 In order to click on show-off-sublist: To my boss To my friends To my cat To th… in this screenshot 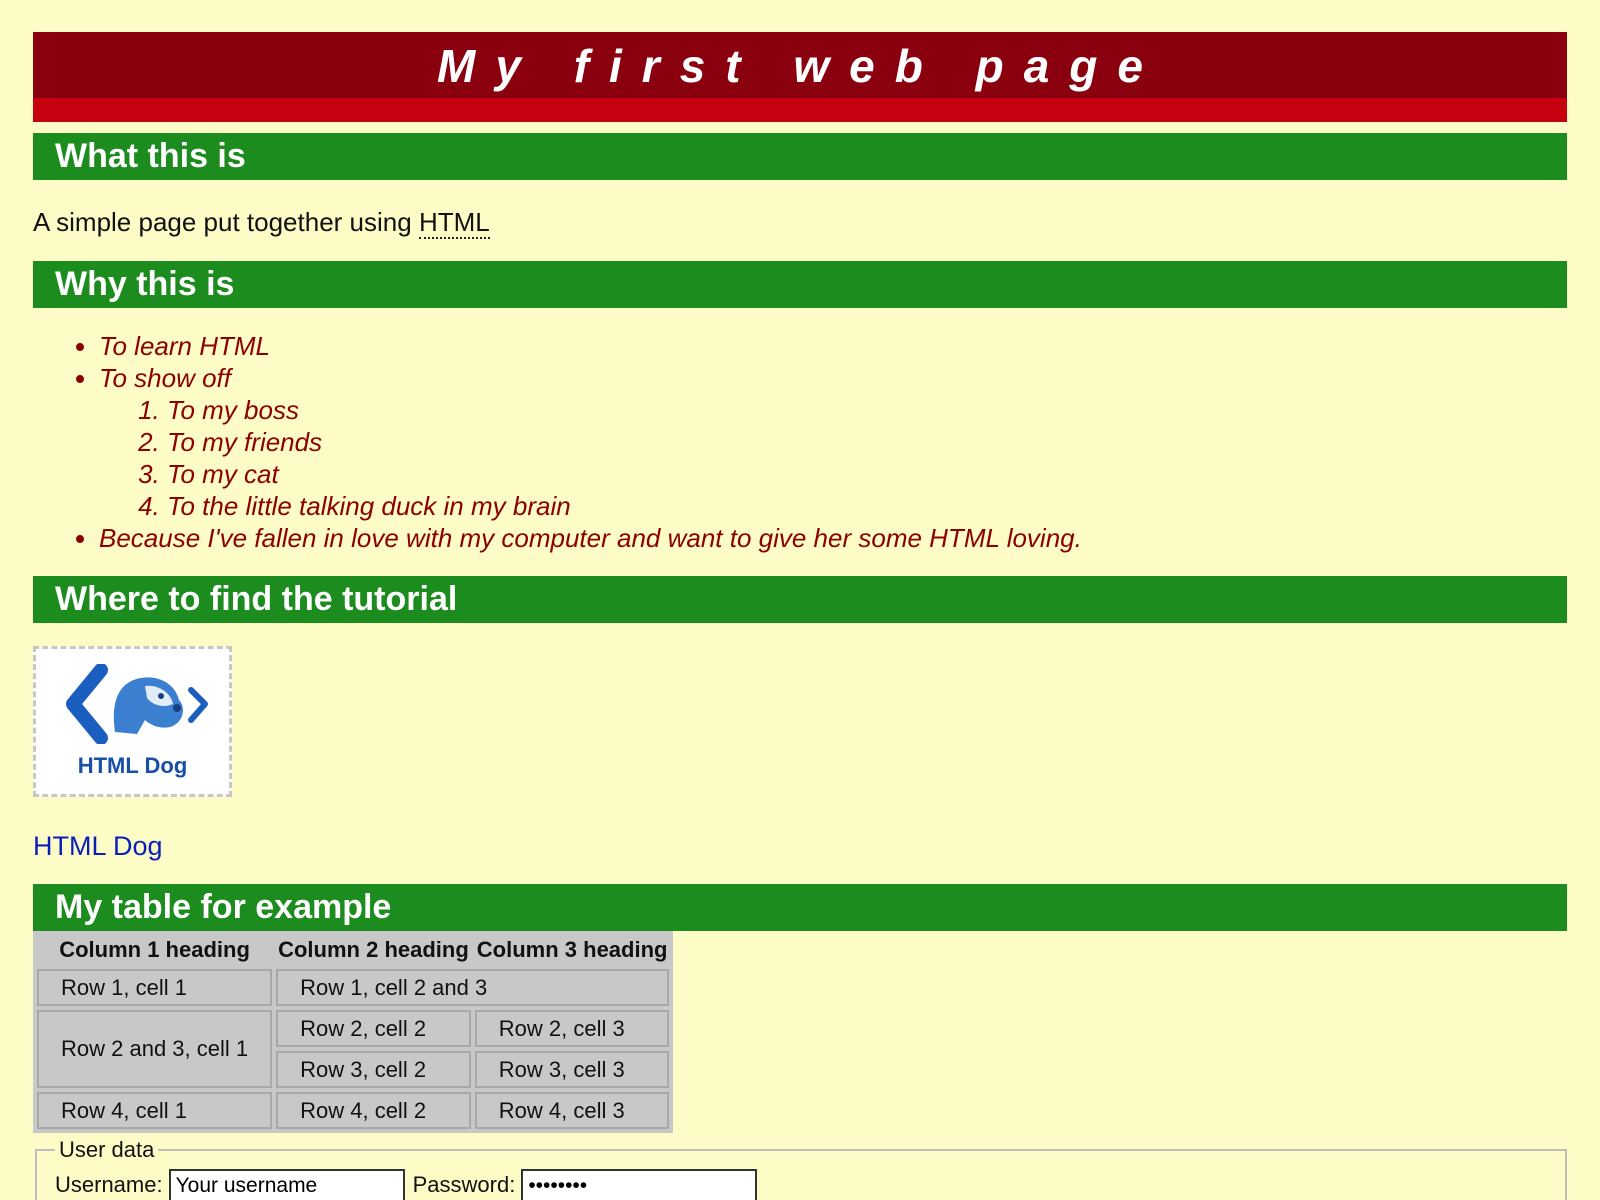, I will do `click(833, 458)`.